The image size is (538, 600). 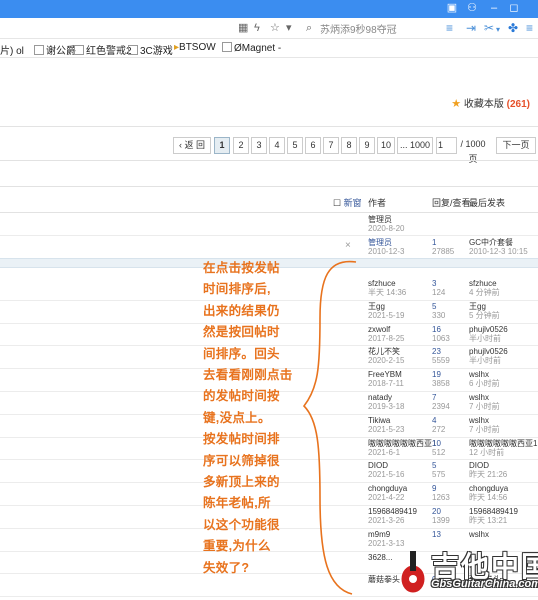 What do you see at coordinates (415, 145) in the screenshot?
I see `page-last: ... 1000` at bounding box center [415, 145].